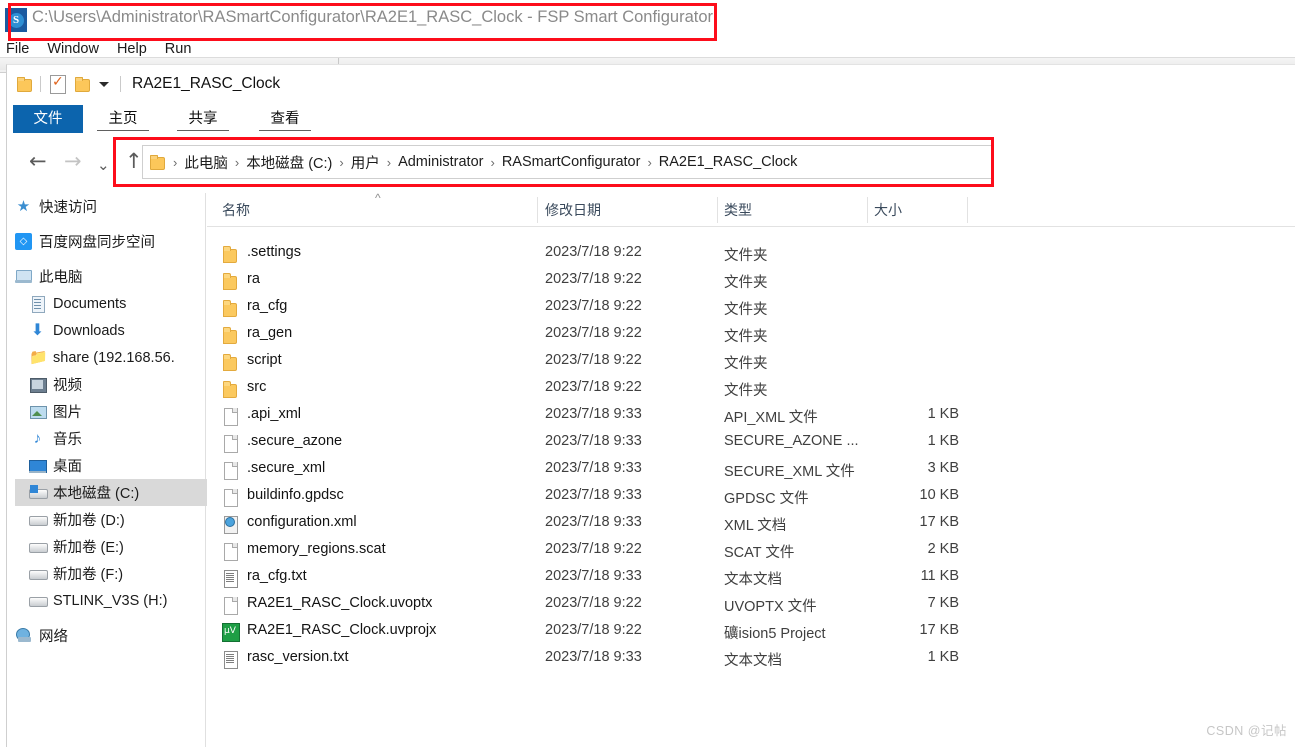  I want to click on file-name: ra_gen, so click(270, 333).